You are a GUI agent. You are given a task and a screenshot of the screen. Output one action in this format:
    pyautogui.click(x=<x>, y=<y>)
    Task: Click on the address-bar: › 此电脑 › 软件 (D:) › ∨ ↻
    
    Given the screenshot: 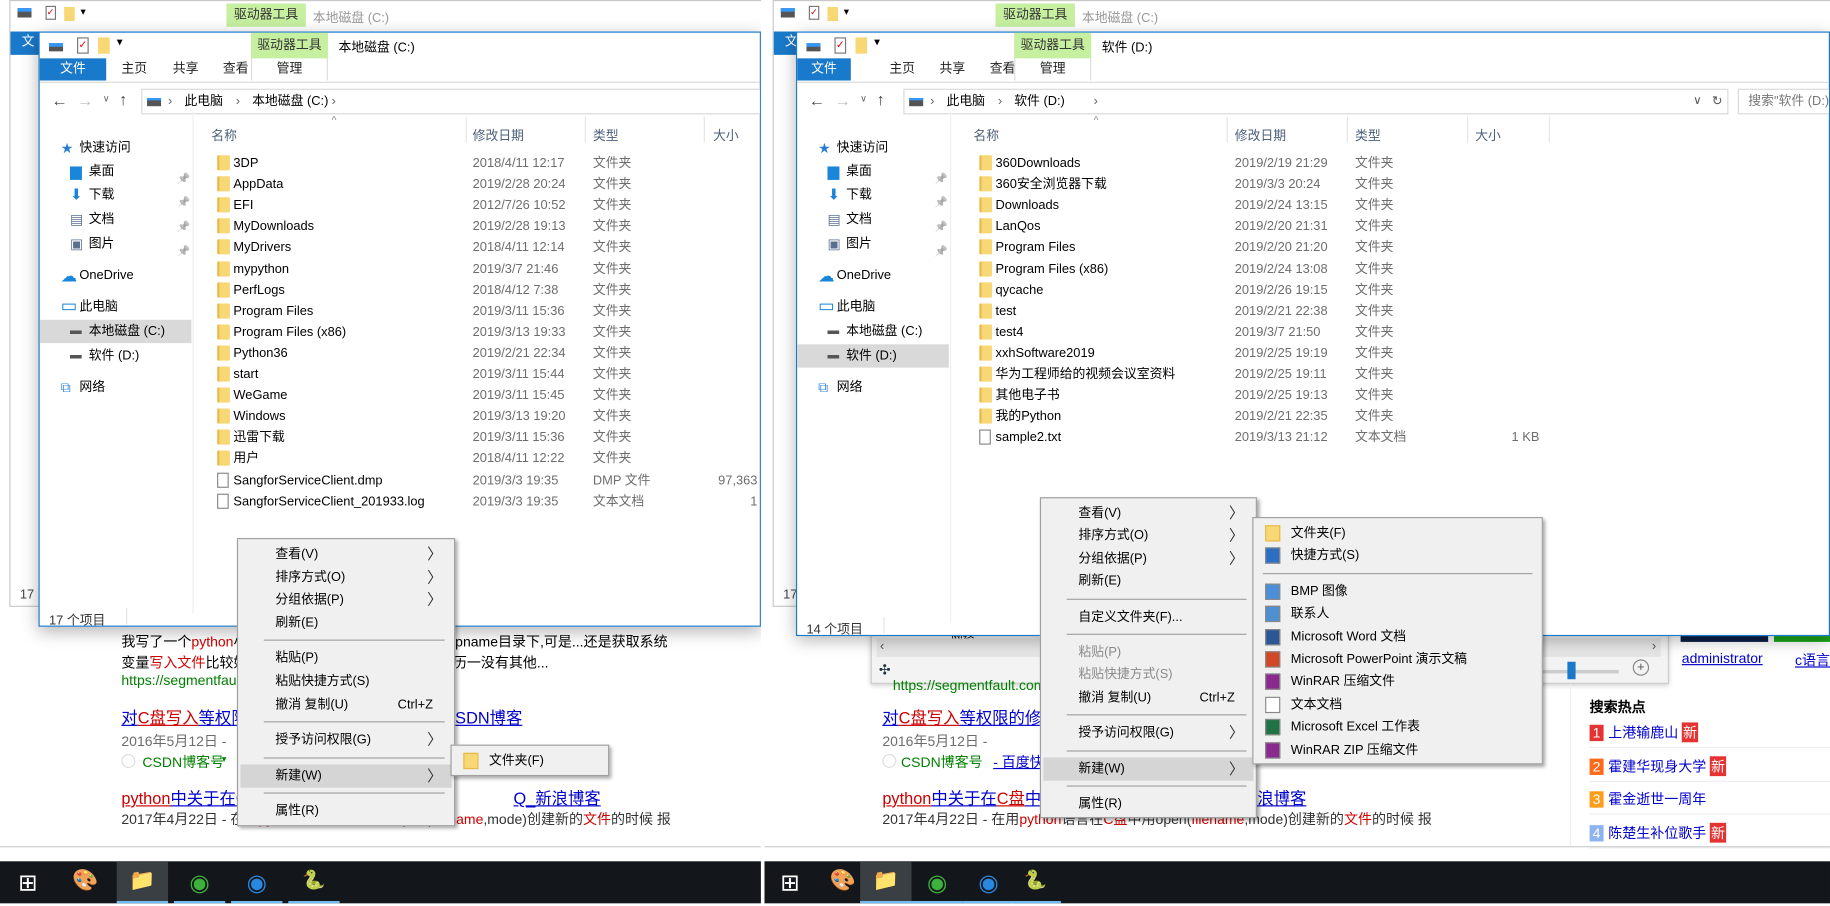 What is the action you would take?
    pyautogui.click(x=1316, y=101)
    